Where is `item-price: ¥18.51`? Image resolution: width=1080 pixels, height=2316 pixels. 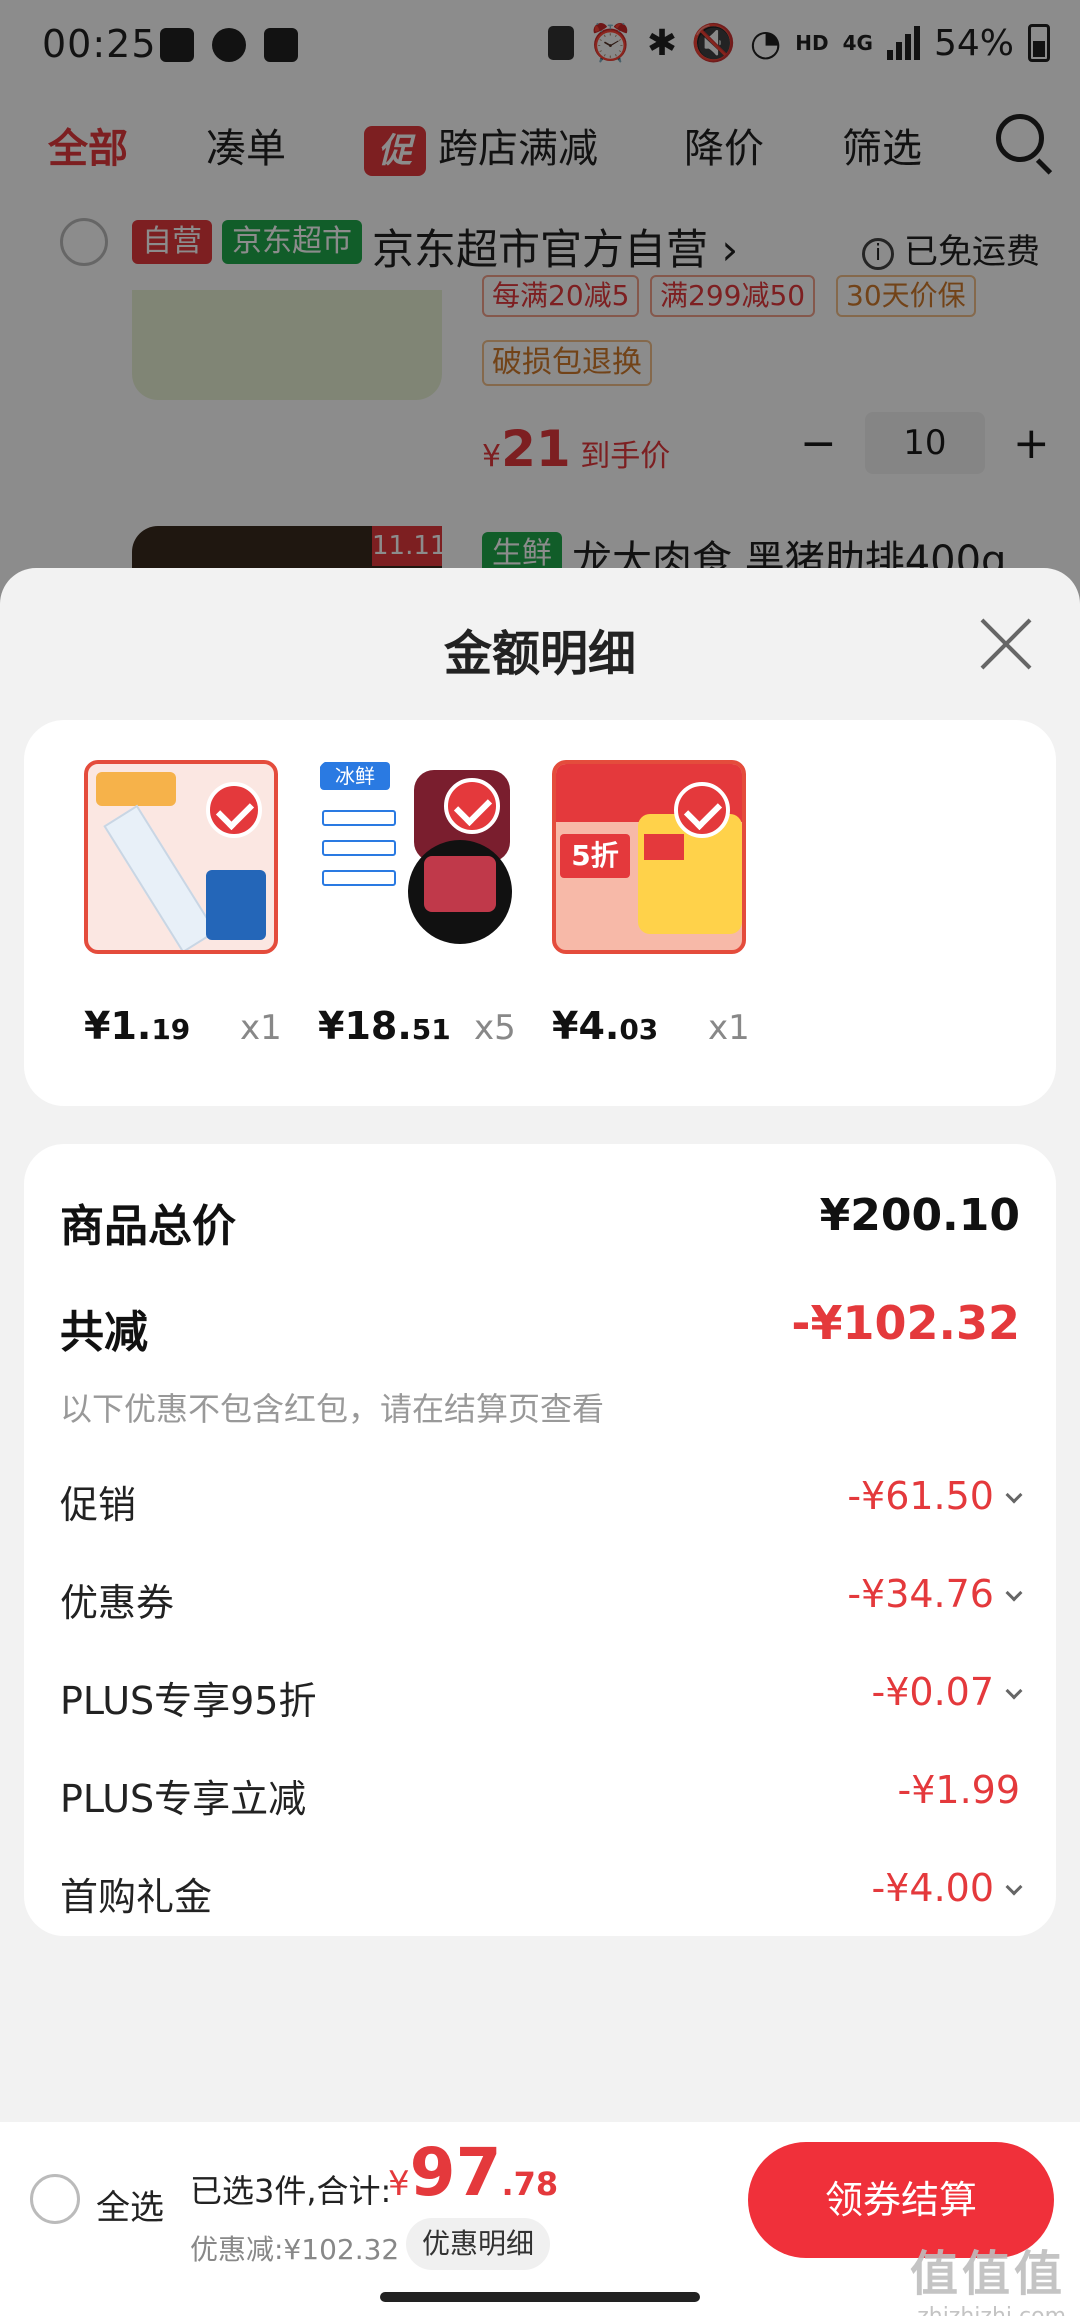 item-price: ¥18.51 is located at coordinates (384, 1026).